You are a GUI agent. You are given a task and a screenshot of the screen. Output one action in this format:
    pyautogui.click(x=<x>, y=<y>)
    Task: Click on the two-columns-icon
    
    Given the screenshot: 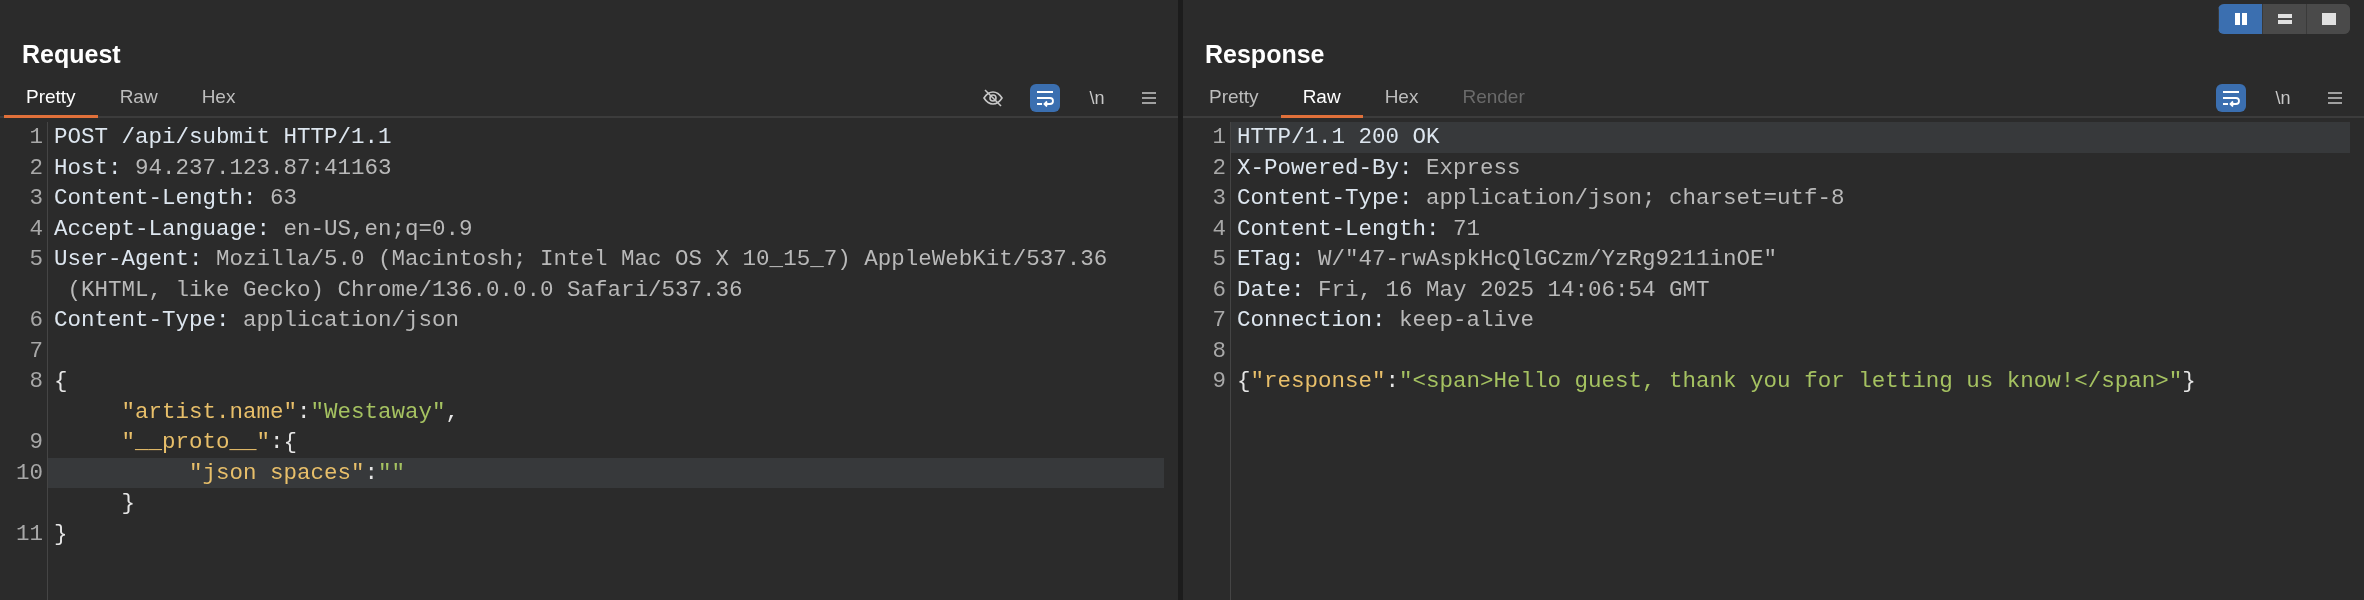 What is the action you would take?
    pyautogui.click(x=2240, y=19)
    